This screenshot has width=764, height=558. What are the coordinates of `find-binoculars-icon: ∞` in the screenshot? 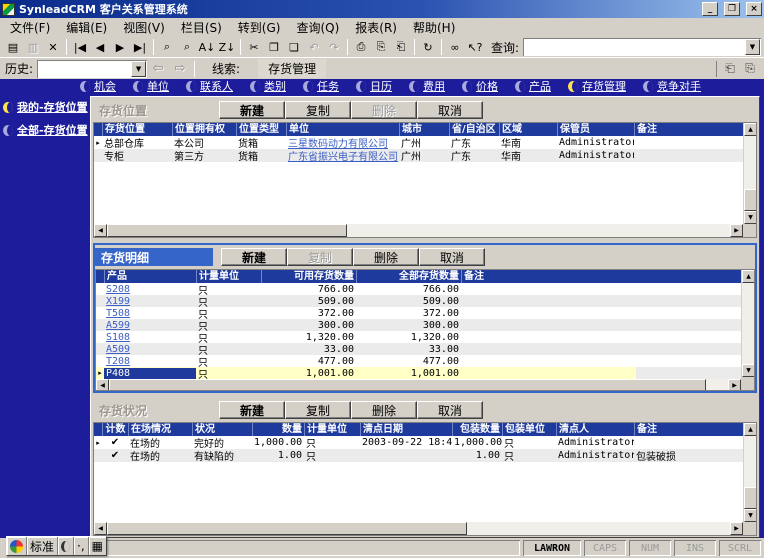 It's located at (455, 47).